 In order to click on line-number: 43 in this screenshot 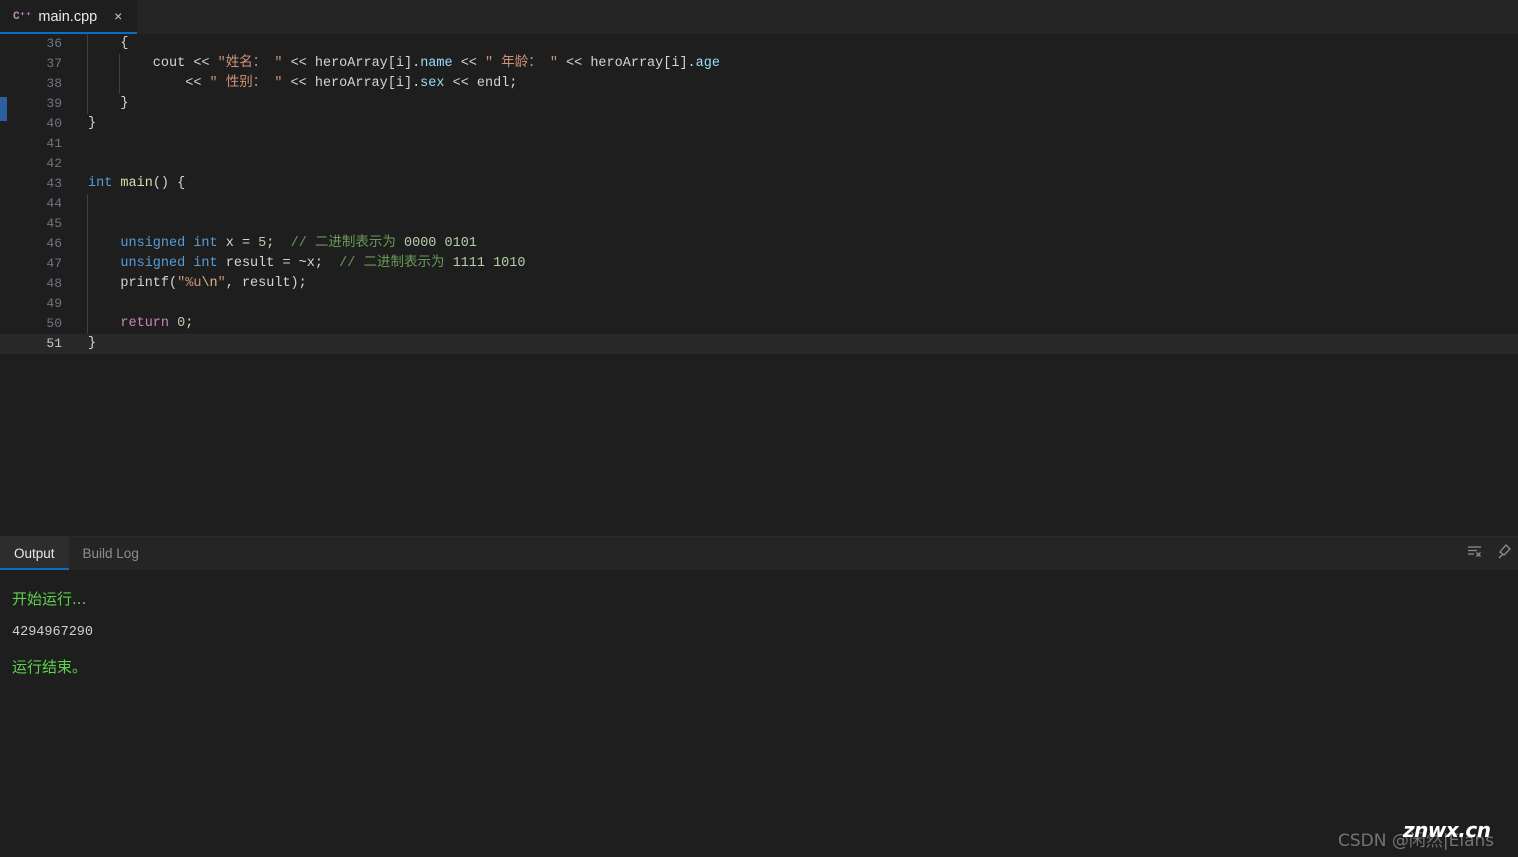, I will do `click(54, 183)`.